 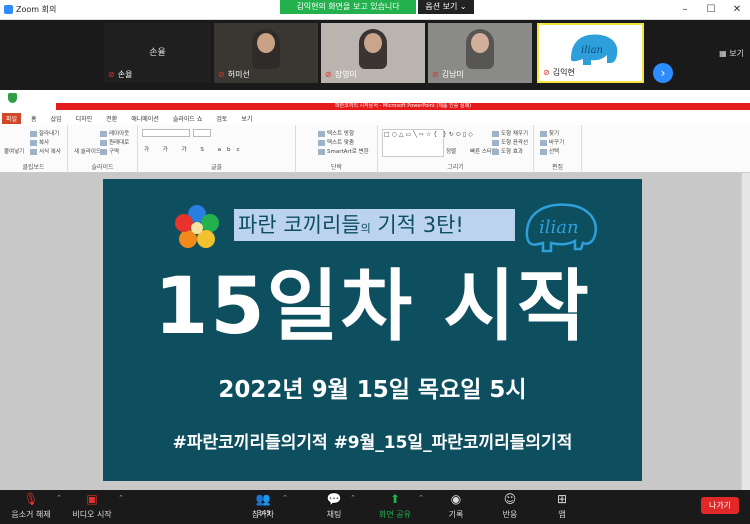 What do you see at coordinates (557, 143) in the screenshot?
I see `replace-label: 바꾸기` at bounding box center [557, 143].